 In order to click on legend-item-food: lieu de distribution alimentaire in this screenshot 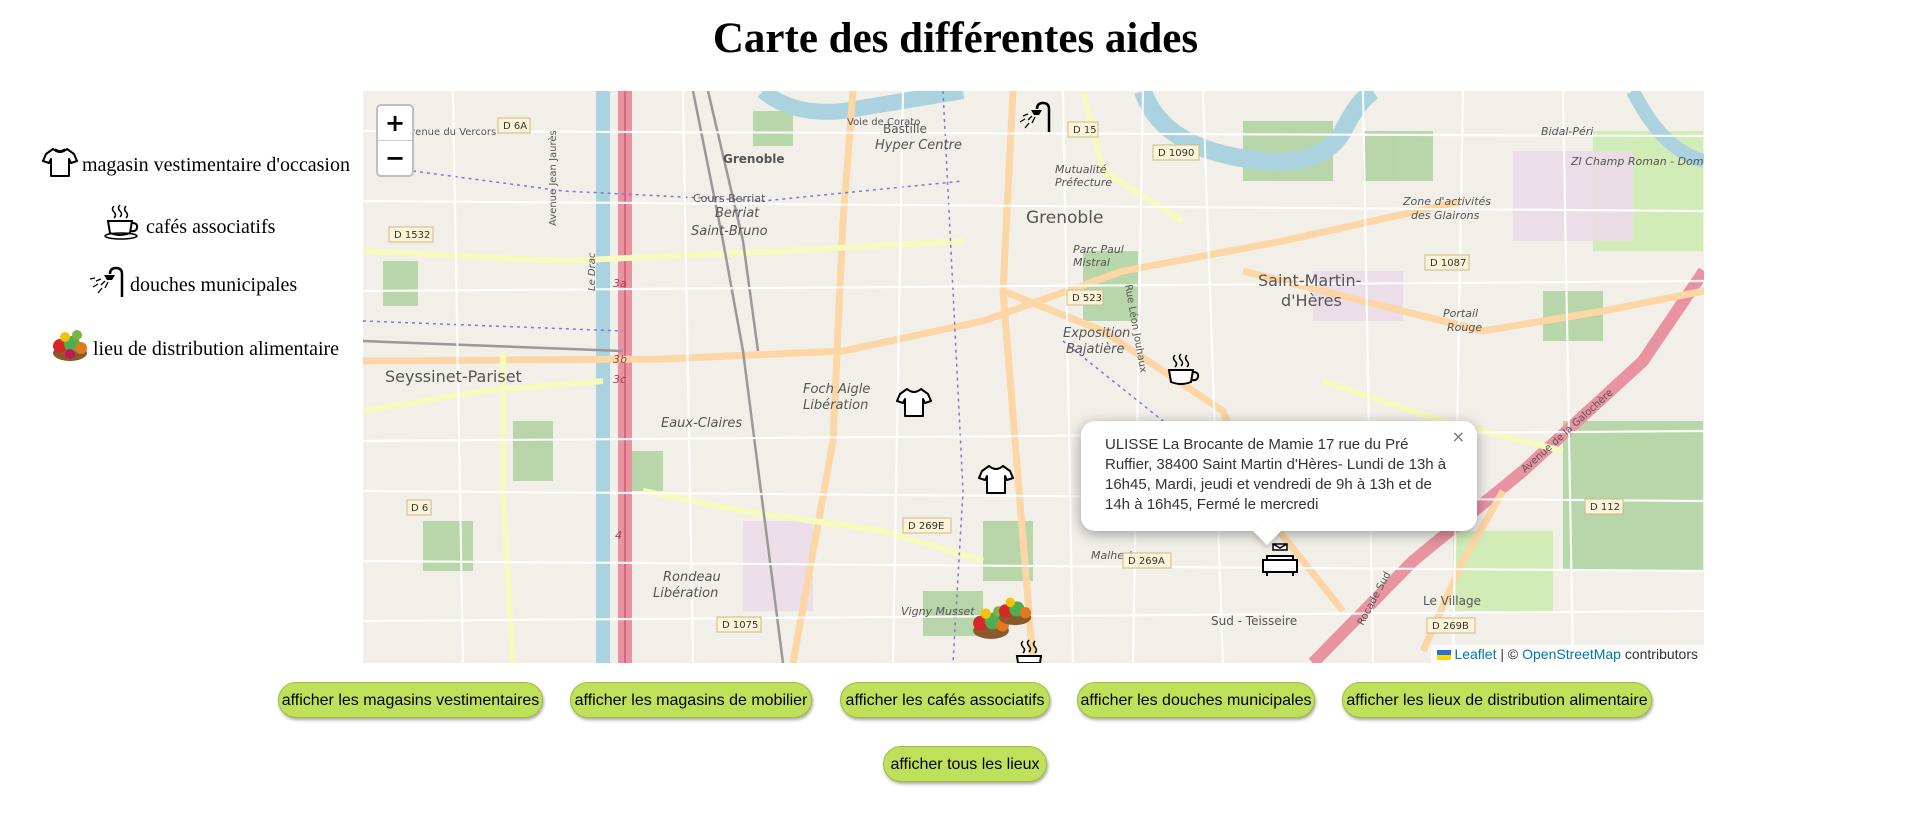, I will do `click(195, 344)`.